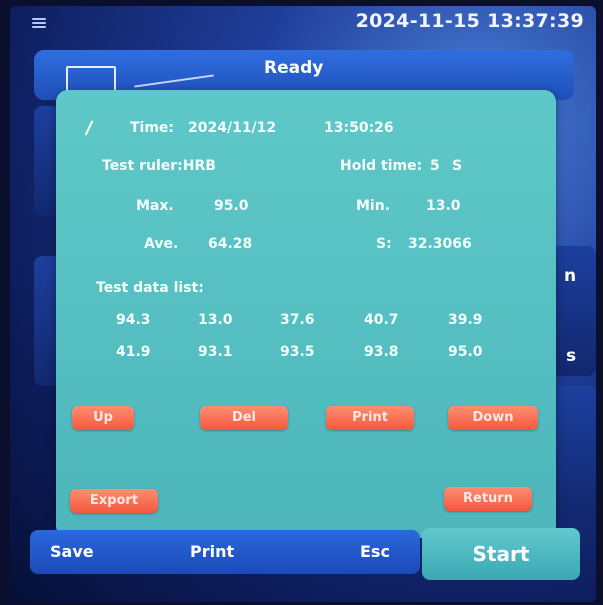  What do you see at coordinates (373, 206) in the screenshot?
I see `min-label: Min.` at bounding box center [373, 206].